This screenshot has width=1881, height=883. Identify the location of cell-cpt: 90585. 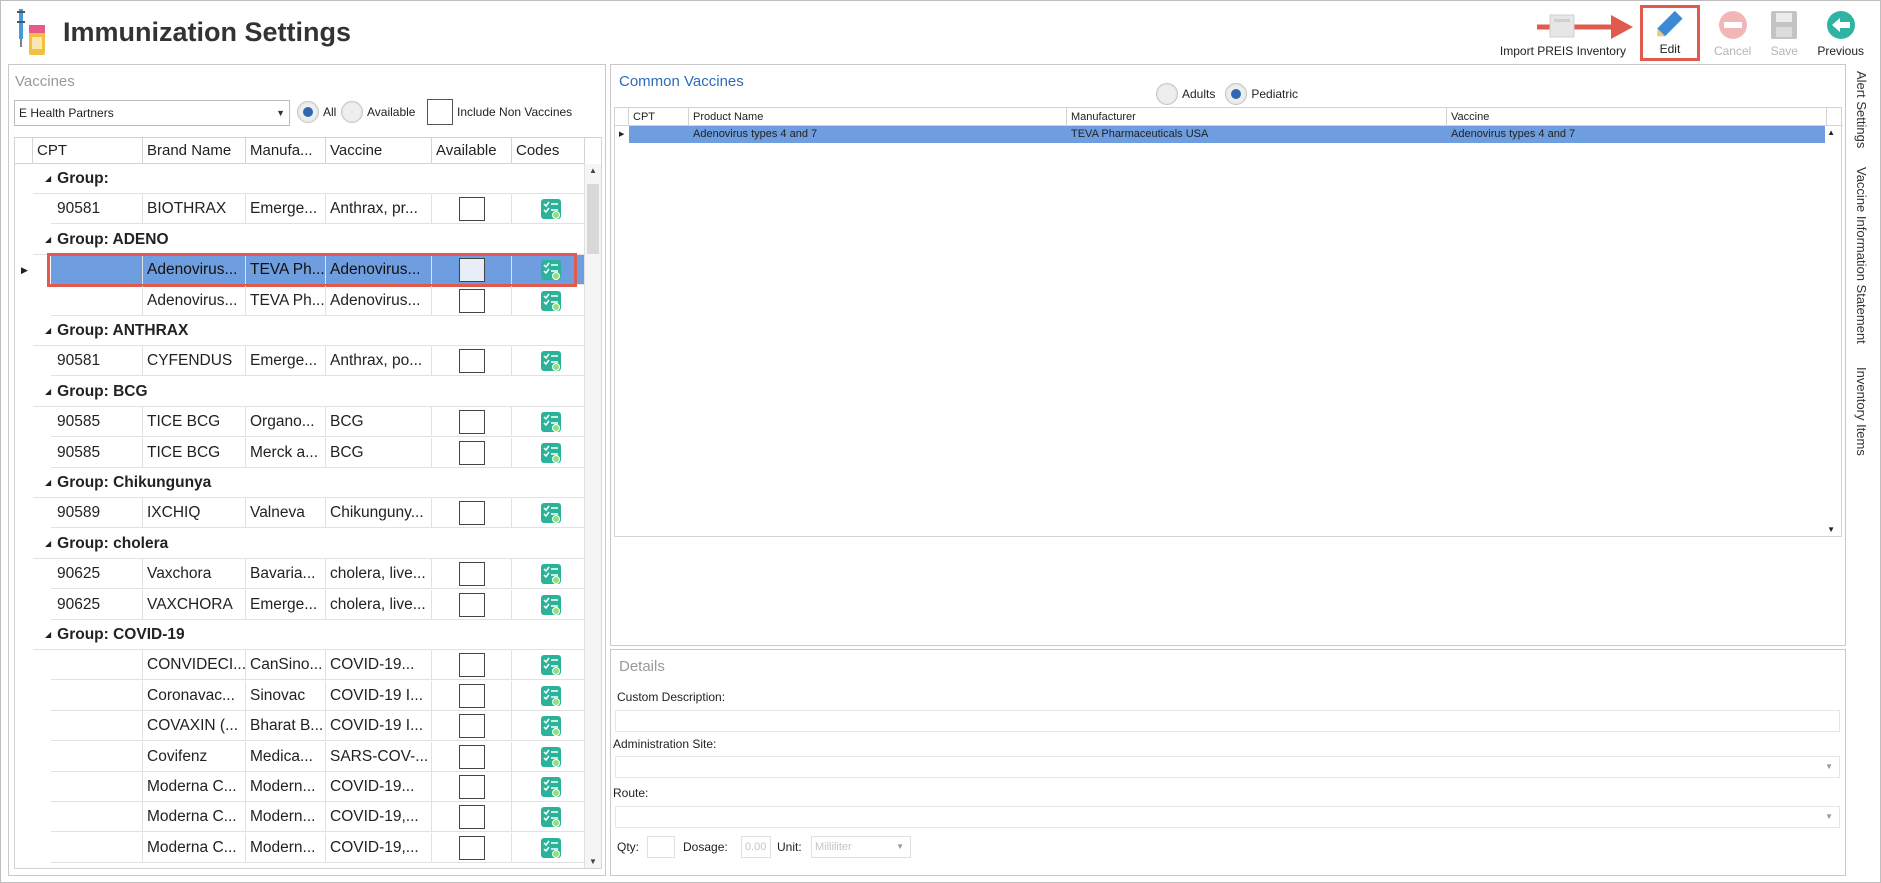
(97, 452).